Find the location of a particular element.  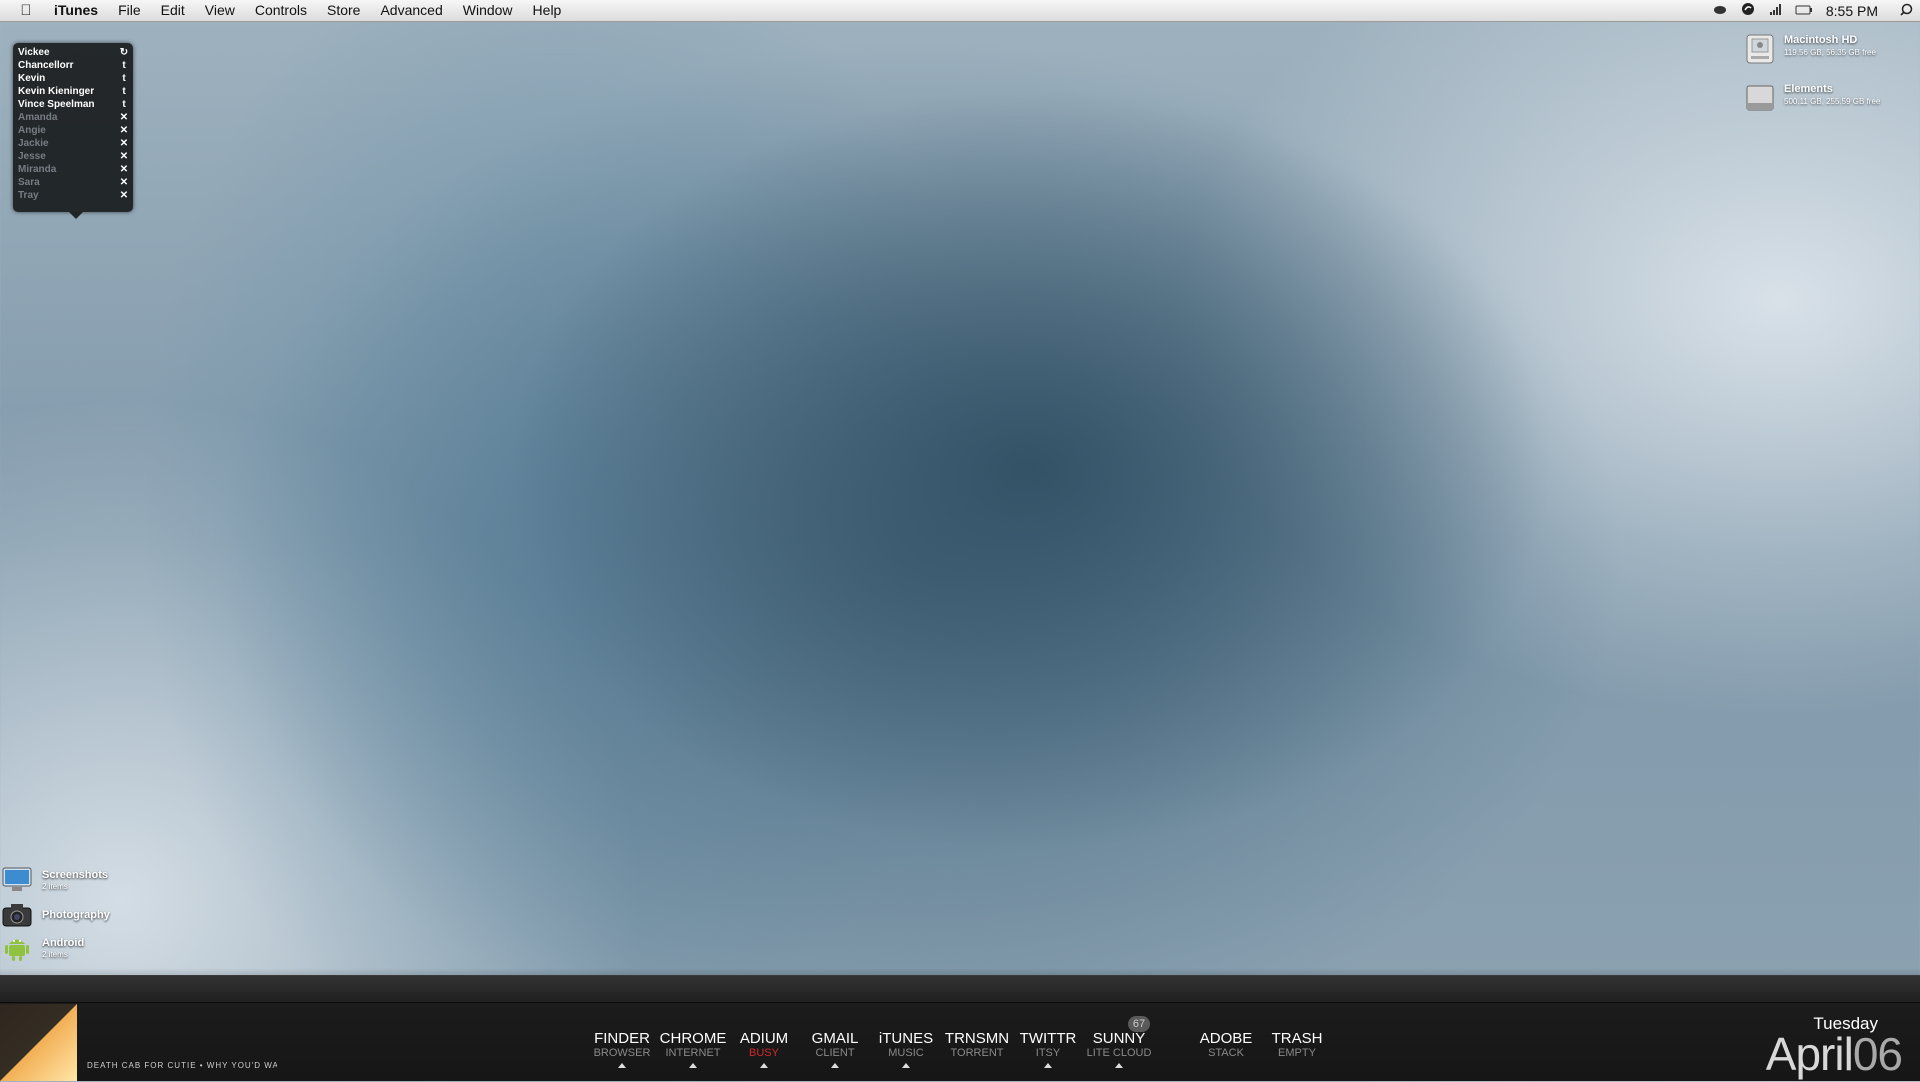

dock-item-sublabel: EMPTY is located at coordinates (1297, 1053).